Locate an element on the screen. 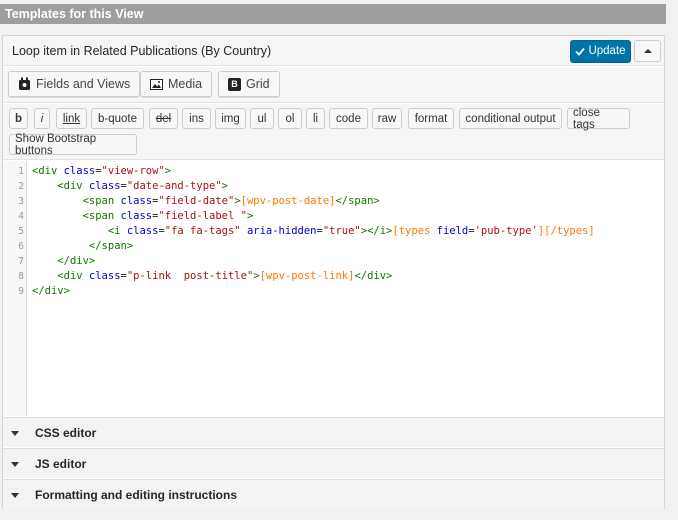 This screenshot has height=520, width=678. line-number: 7 is located at coordinates (21, 261).